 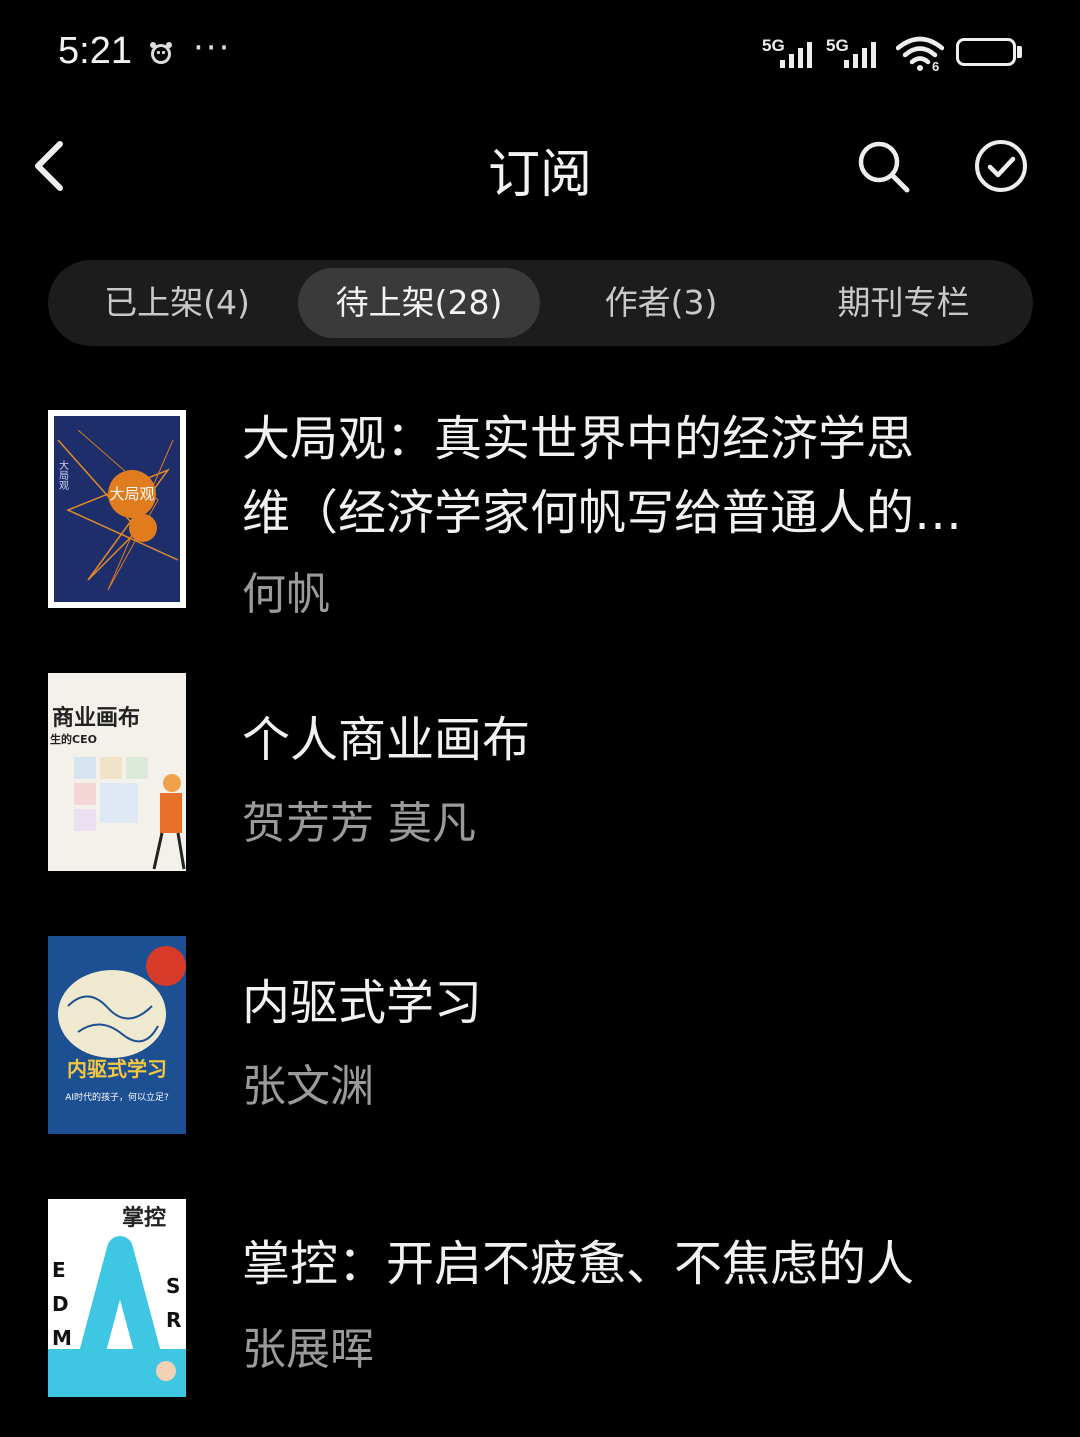 I want to click on svg-text: E, so click(x=59, y=1270).